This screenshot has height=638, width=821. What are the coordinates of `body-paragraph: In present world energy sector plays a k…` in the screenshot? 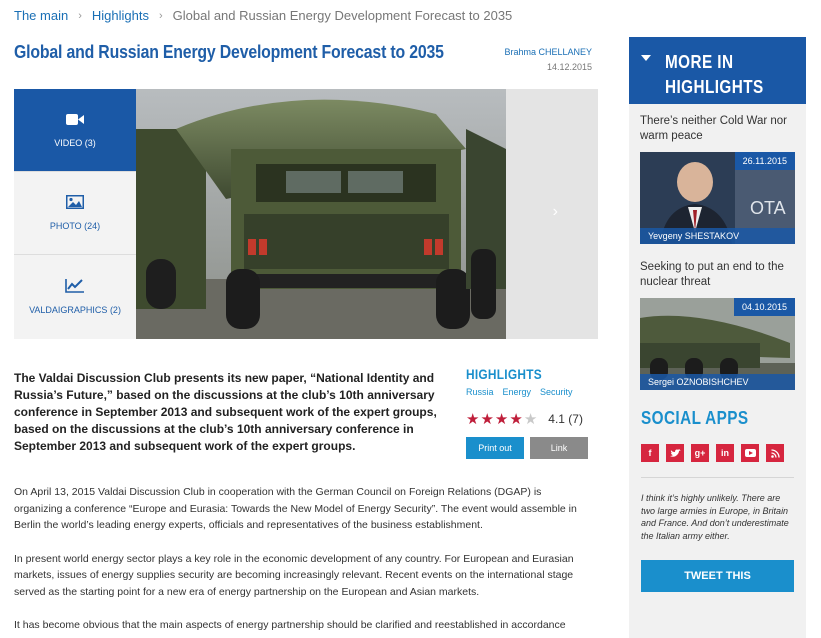 It's located at (294, 575).